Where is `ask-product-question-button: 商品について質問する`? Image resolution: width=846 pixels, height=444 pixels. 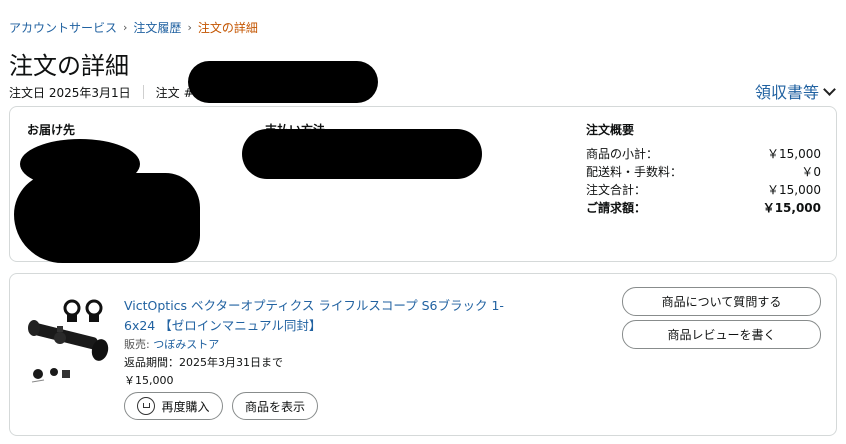
ask-product-question-button: 商品について質問する is located at coordinates (721, 301).